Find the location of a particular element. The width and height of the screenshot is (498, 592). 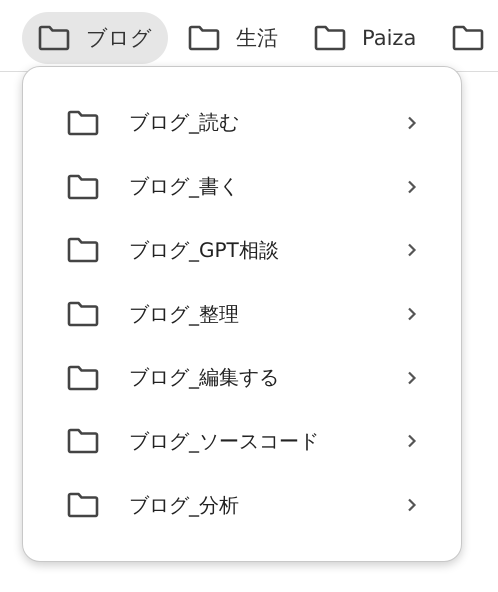

menu-item: ブログ_分析 is located at coordinates (242, 505).